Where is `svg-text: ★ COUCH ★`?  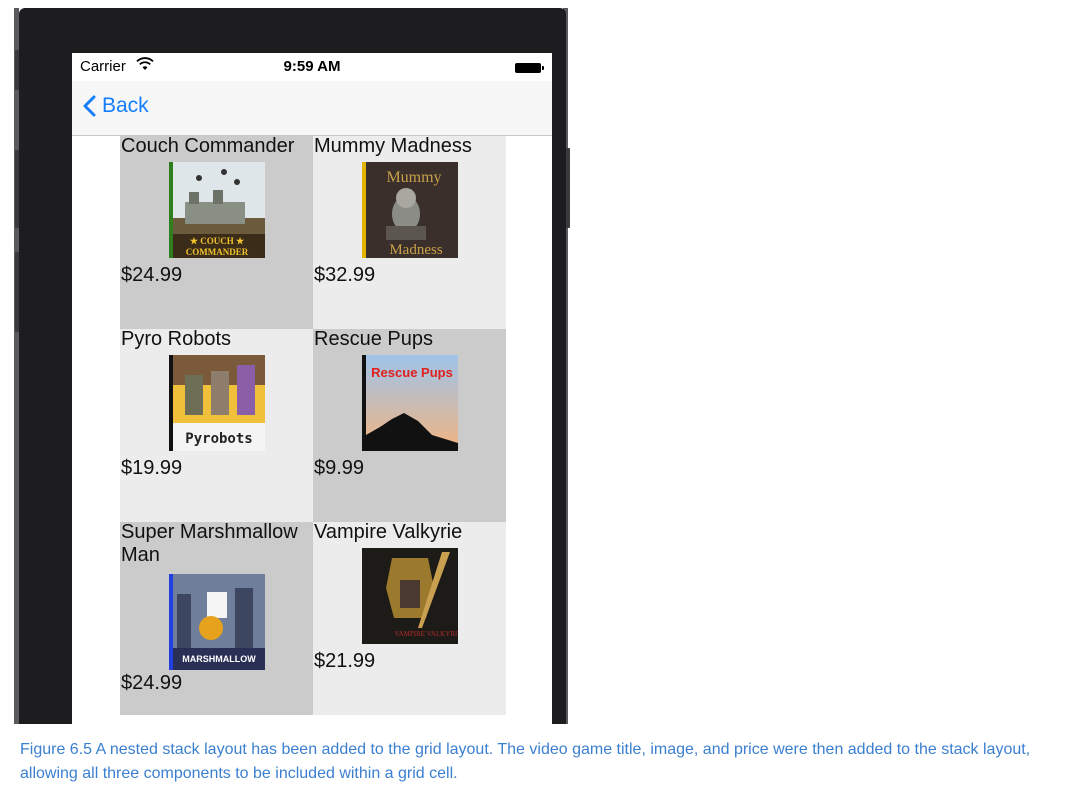
svg-text: ★ COUCH ★ is located at coordinates (217, 241).